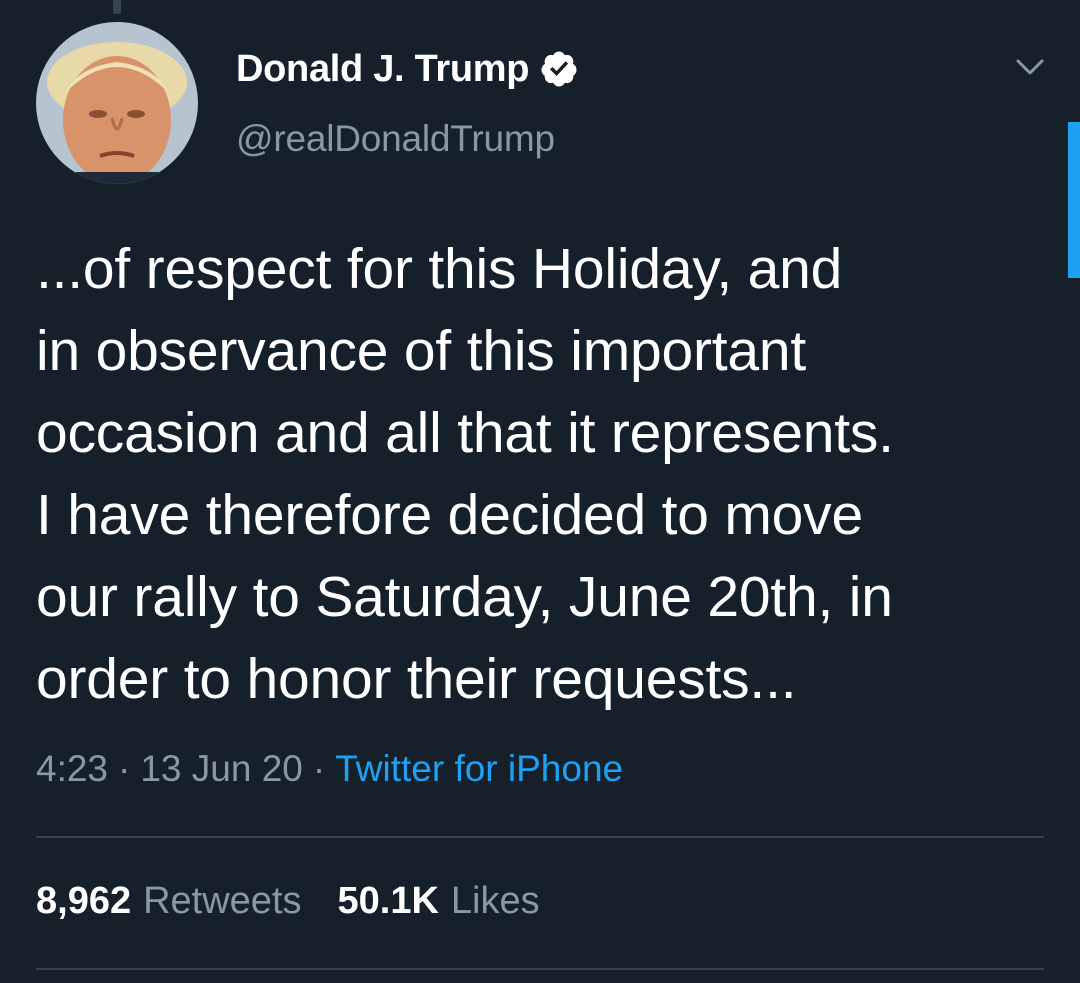 The image size is (1080, 983). I want to click on retweets-count: 8,962, so click(84, 901).